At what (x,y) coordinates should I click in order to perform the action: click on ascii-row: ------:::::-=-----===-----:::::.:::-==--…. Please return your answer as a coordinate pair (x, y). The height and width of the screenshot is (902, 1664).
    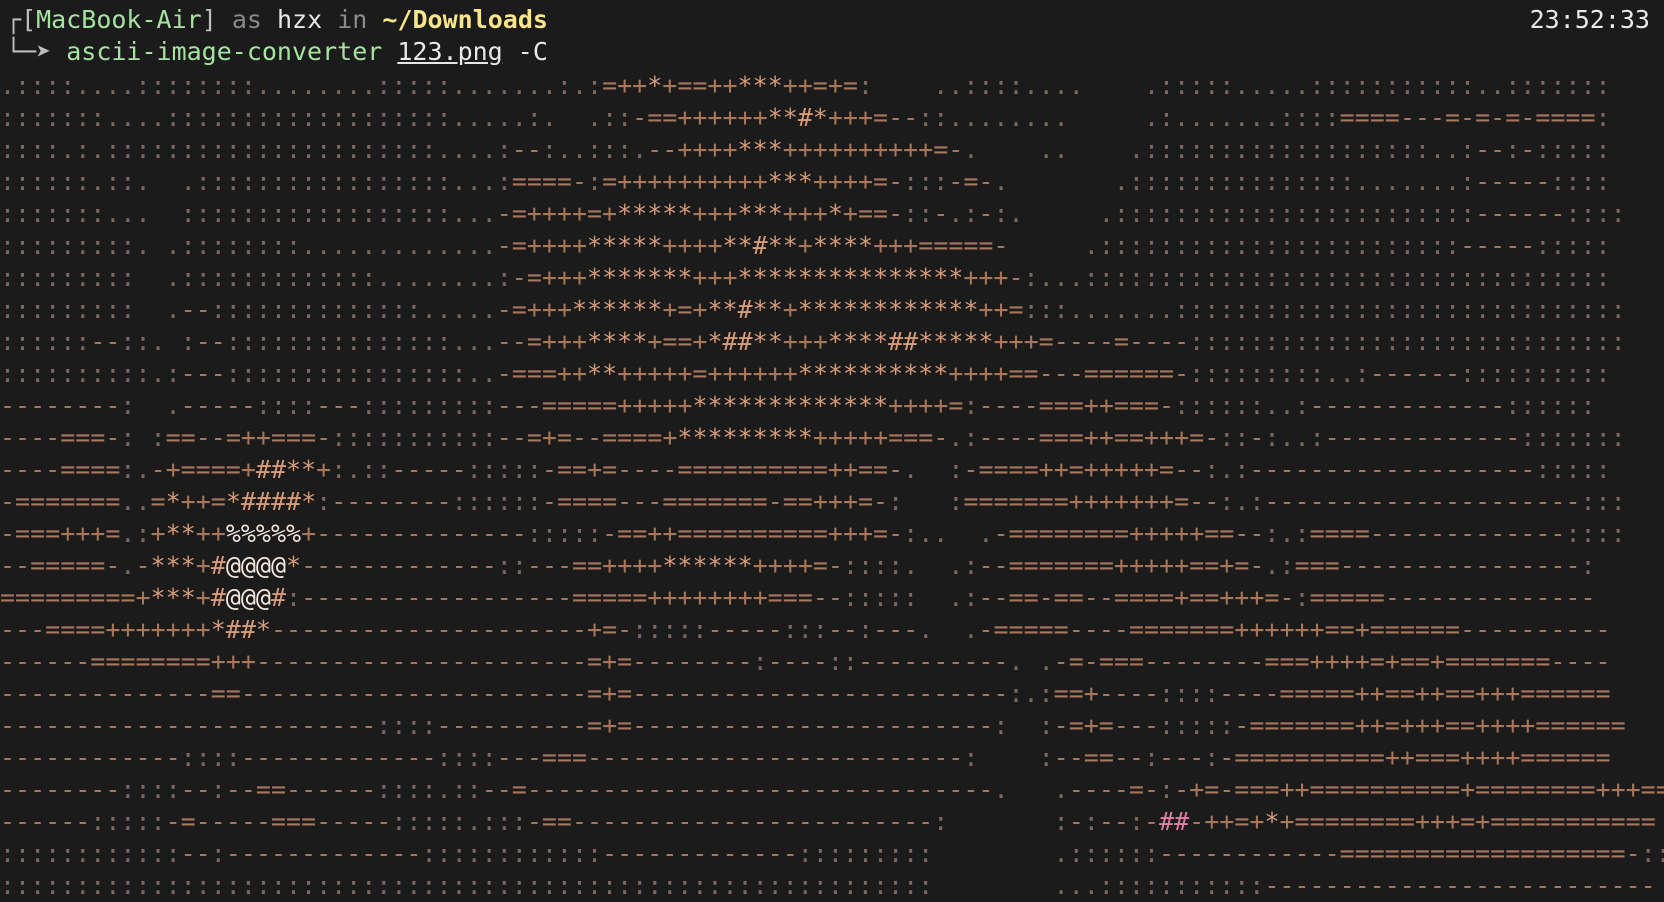
    Looking at the image, I should click on (828, 821).